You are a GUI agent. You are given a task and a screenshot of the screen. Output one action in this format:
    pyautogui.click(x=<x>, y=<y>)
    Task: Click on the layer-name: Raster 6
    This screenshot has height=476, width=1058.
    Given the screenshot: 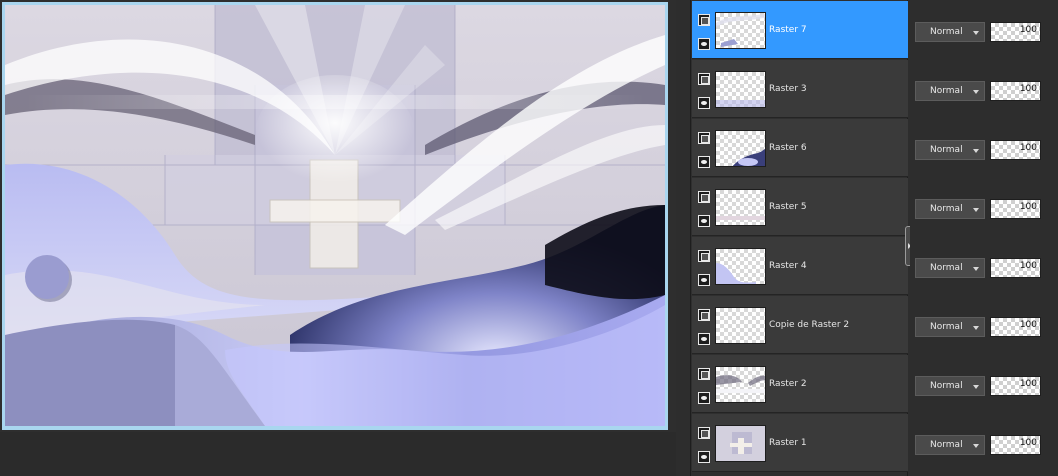 What is the action you would take?
    pyautogui.click(x=788, y=148)
    